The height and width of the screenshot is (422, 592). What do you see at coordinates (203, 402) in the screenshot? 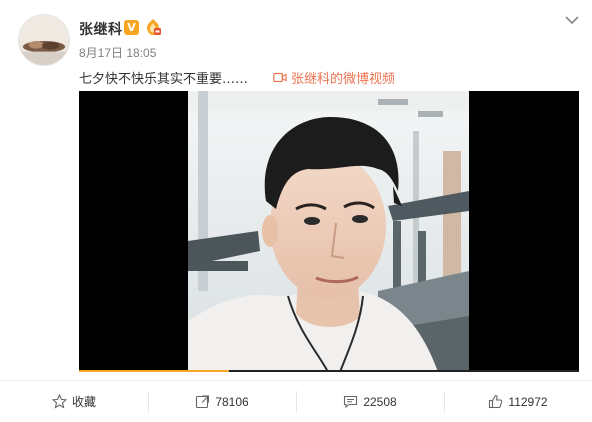
I see `repost-icon` at bounding box center [203, 402].